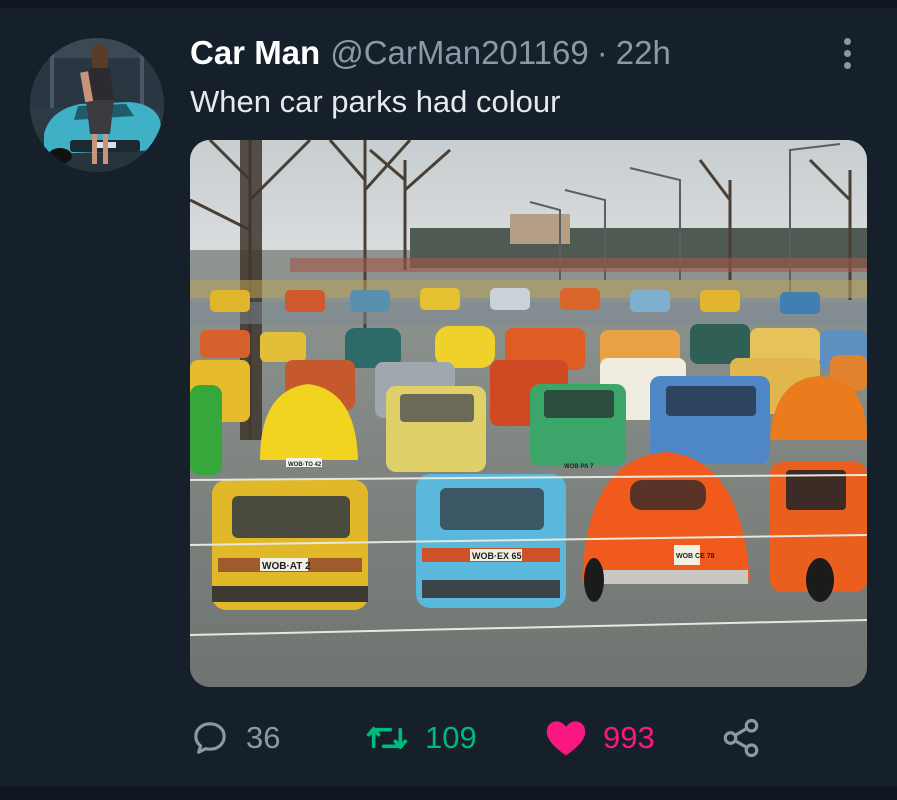  Describe the element at coordinates (375, 101) in the screenshot. I see `tweet-text: When car parks had colour` at that location.